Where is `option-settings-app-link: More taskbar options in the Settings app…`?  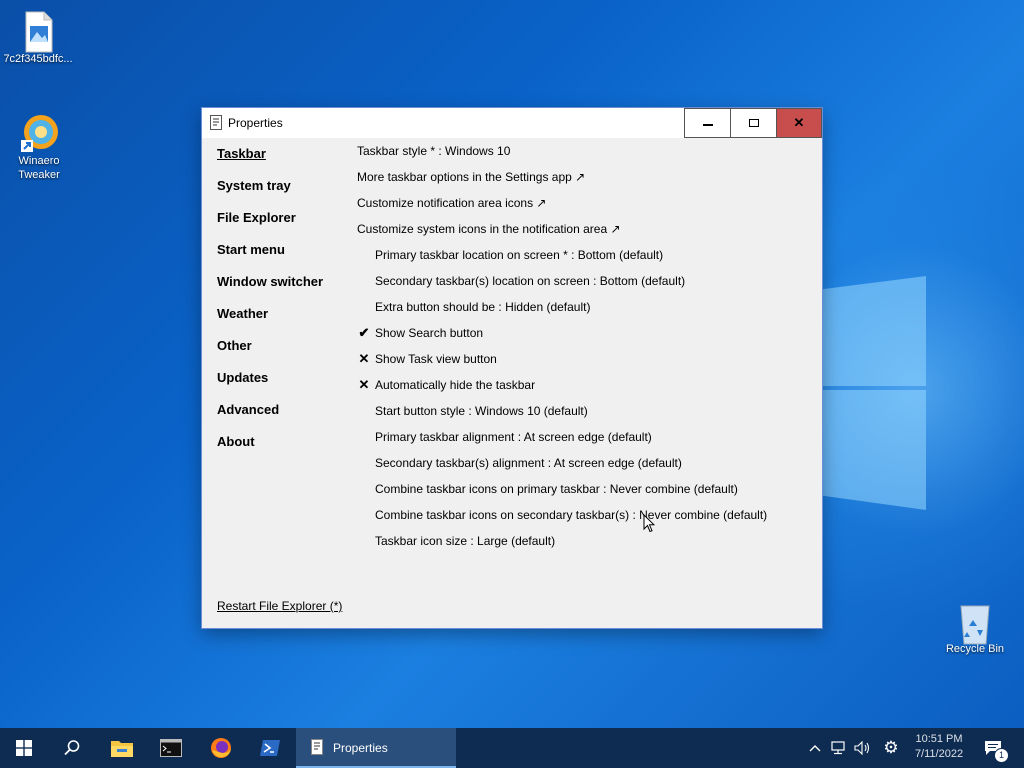
option-settings-app-link: More taskbar options in the Settings app… is located at coordinates (471, 177).